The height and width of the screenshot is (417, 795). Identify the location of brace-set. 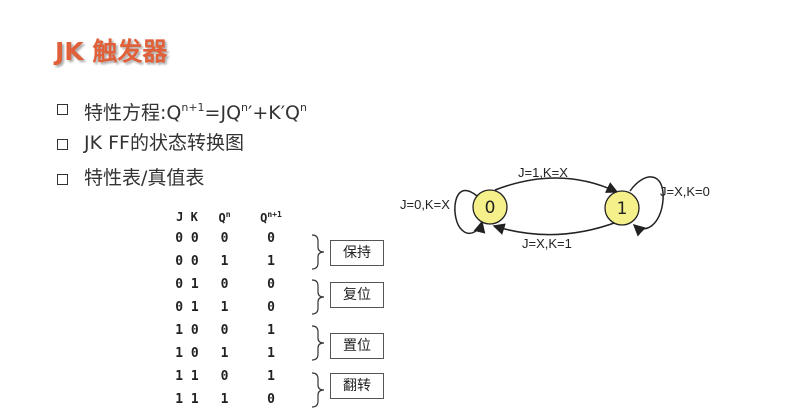
(318, 343).